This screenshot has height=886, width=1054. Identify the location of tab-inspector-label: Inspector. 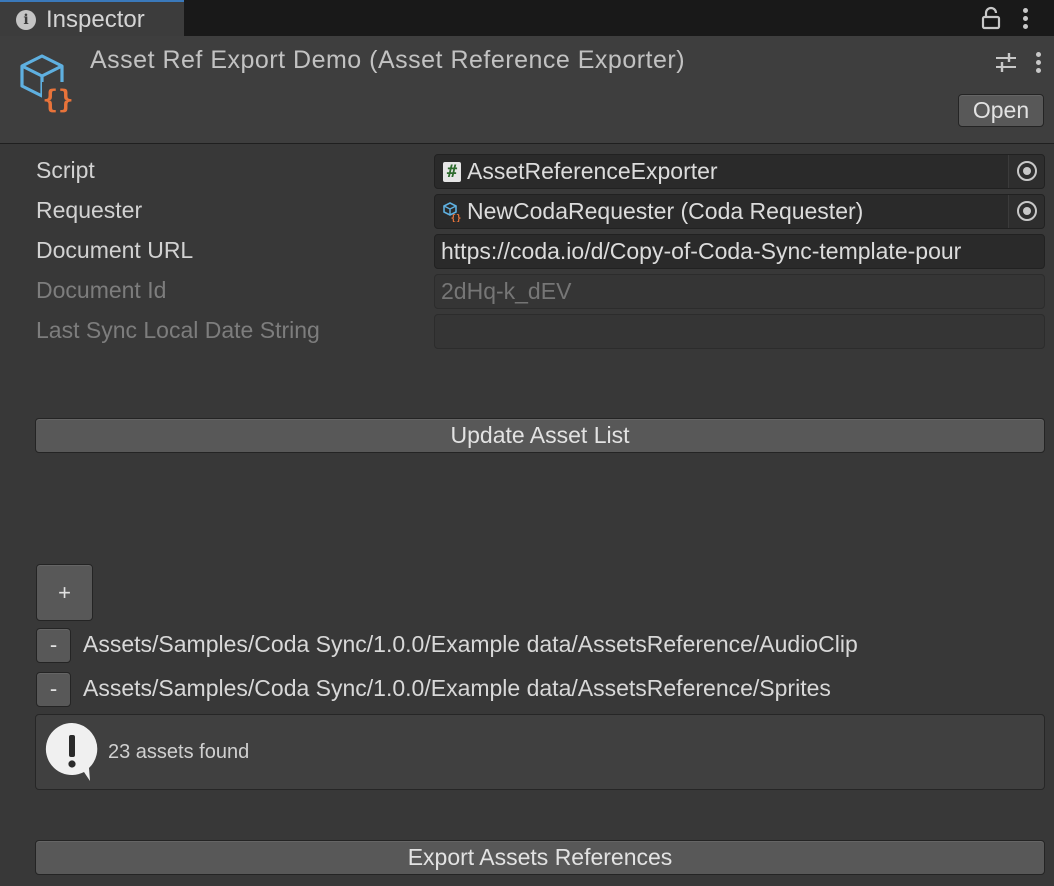
(95, 19).